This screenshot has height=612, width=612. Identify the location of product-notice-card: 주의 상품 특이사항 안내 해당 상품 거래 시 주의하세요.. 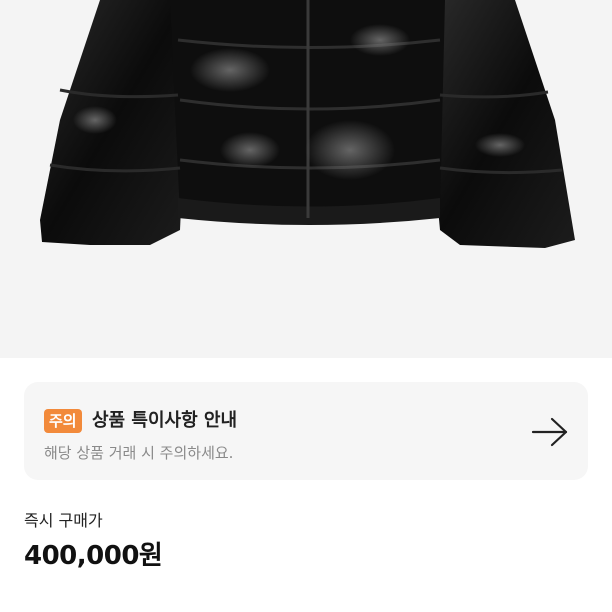
(306, 431).